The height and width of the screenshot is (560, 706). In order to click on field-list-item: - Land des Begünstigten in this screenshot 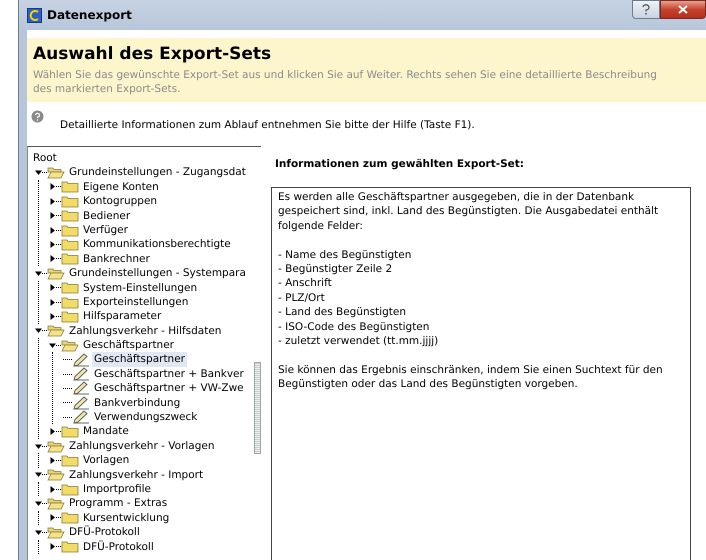, I will do `click(343, 312)`.